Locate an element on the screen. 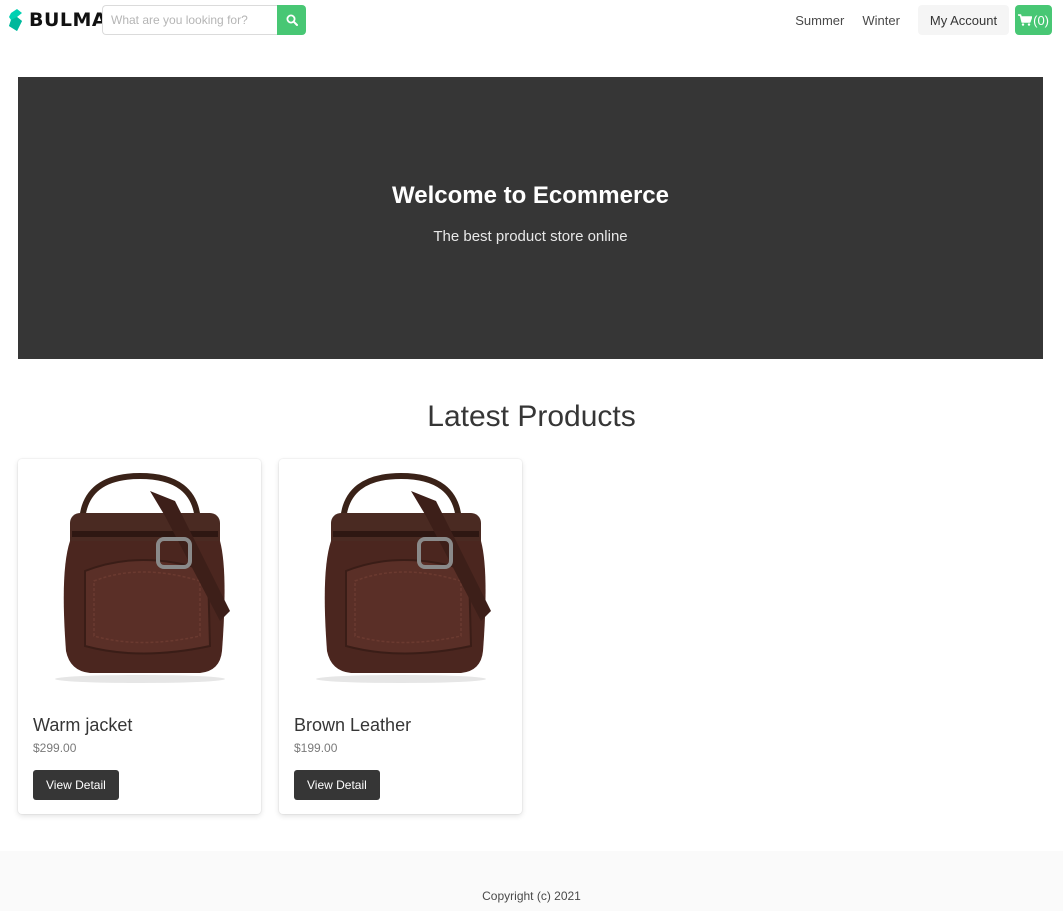 This screenshot has width=1063, height=911. product-name: Brown Leather is located at coordinates (352, 725).